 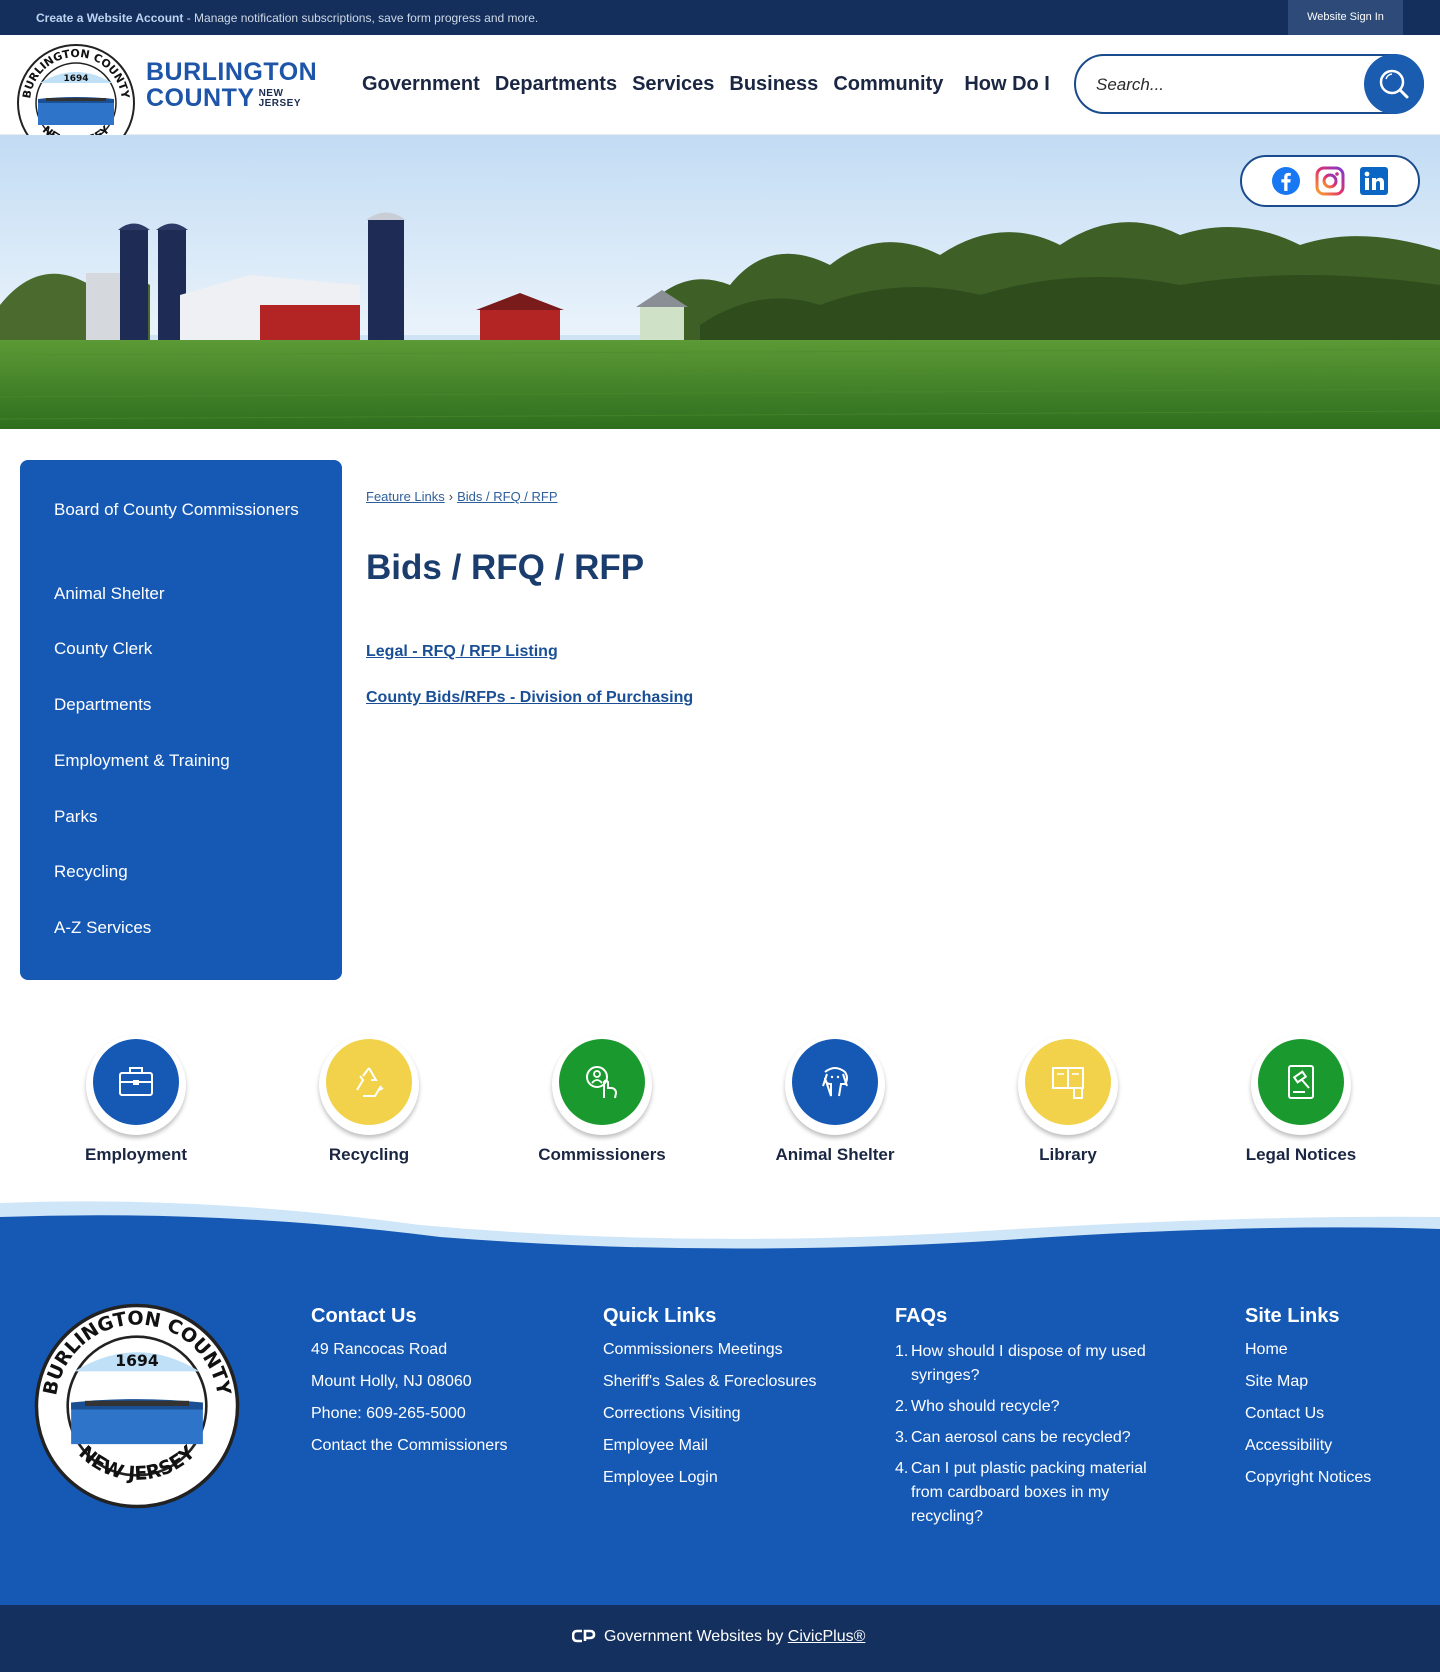 I want to click on search-button, so click(x=1394, y=84).